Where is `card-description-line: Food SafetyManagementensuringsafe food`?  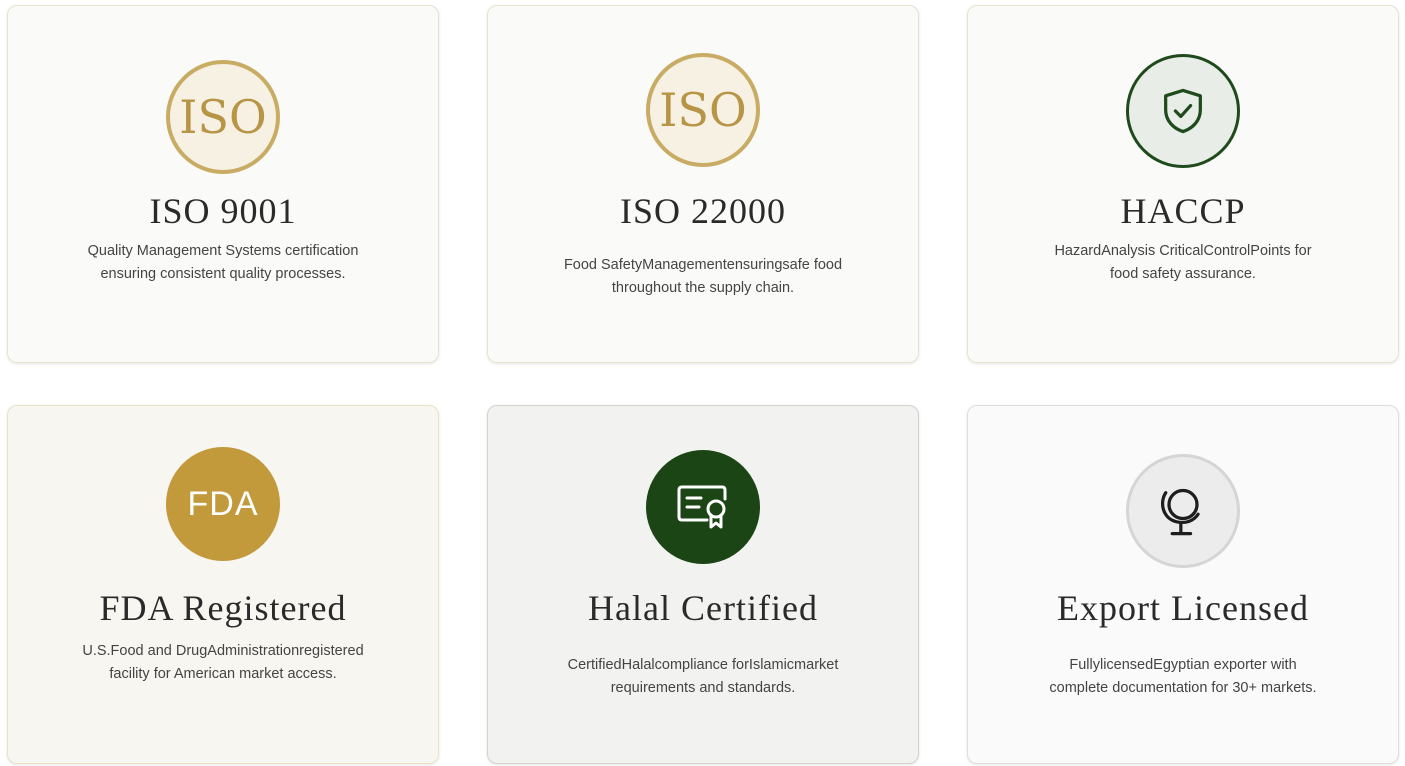
card-description-line: Food SafetyManagementensuringsafe food is located at coordinates (703, 265).